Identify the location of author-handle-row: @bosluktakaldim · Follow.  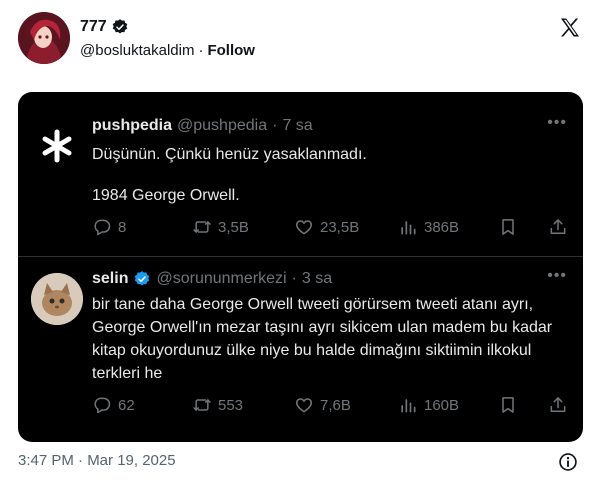
(167, 50).